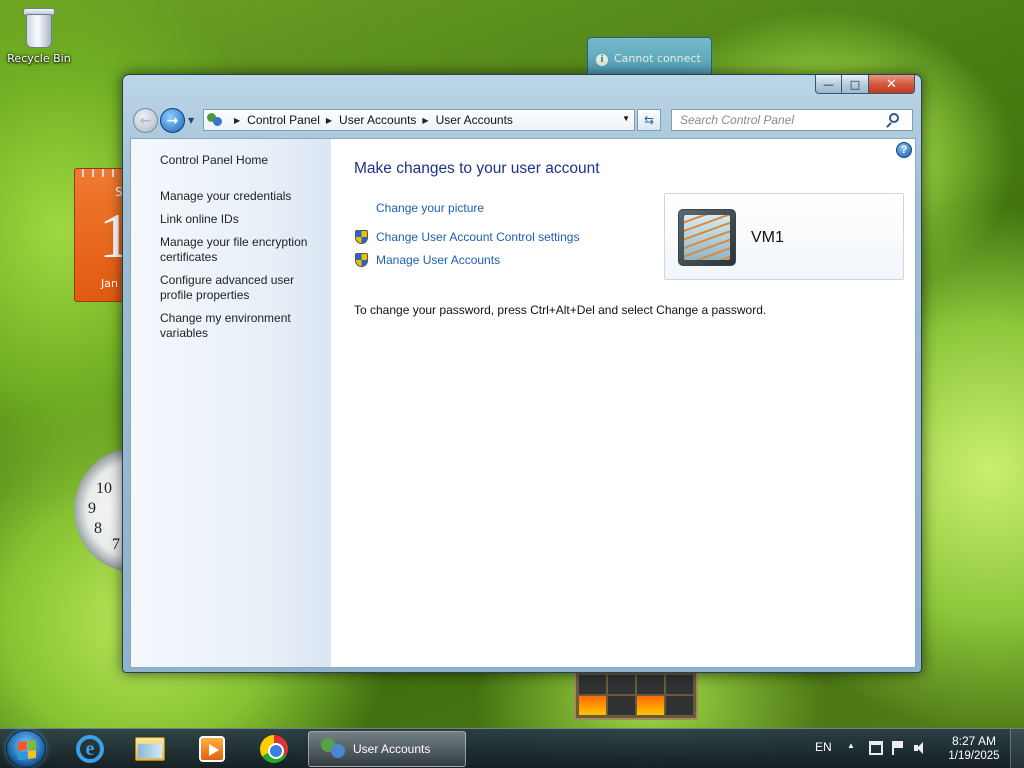 The width and height of the screenshot is (1024, 768). I want to click on volume-icon, so click(918, 748).